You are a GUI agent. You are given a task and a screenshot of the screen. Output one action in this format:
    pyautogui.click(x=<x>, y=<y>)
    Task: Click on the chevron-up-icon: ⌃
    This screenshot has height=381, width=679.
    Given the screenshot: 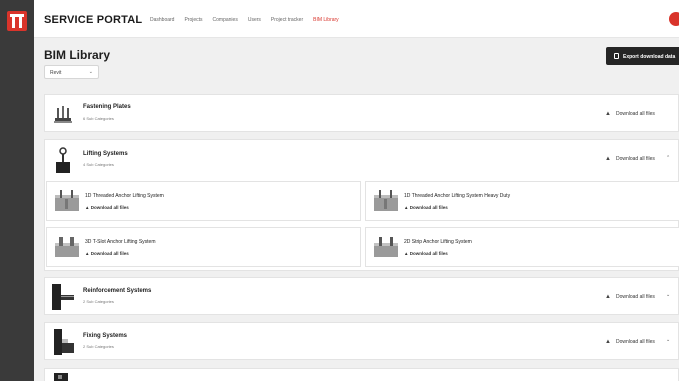 What is the action you would take?
    pyautogui.click(x=668, y=158)
    